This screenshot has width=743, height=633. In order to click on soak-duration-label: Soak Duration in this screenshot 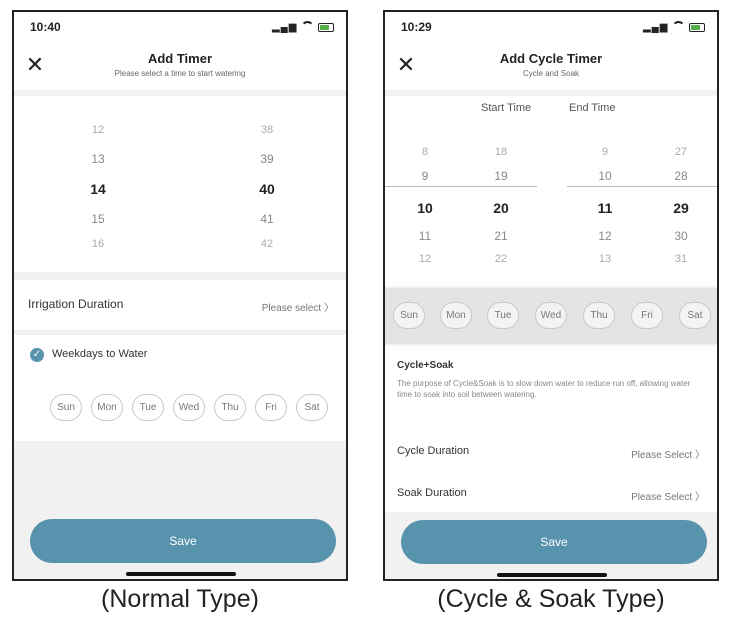, I will do `click(432, 493)`.